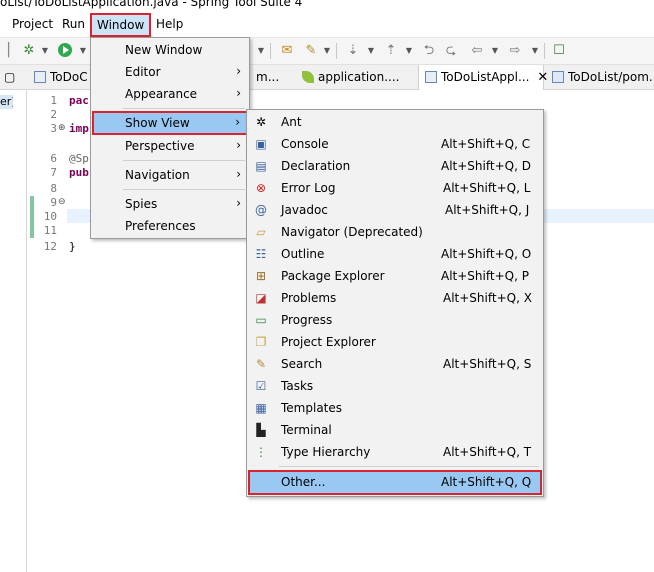 This screenshot has width=654, height=572. What do you see at coordinates (170, 50) in the screenshot?
I see `menu-item-new-window: New Window` at bounding box center [170, 50].